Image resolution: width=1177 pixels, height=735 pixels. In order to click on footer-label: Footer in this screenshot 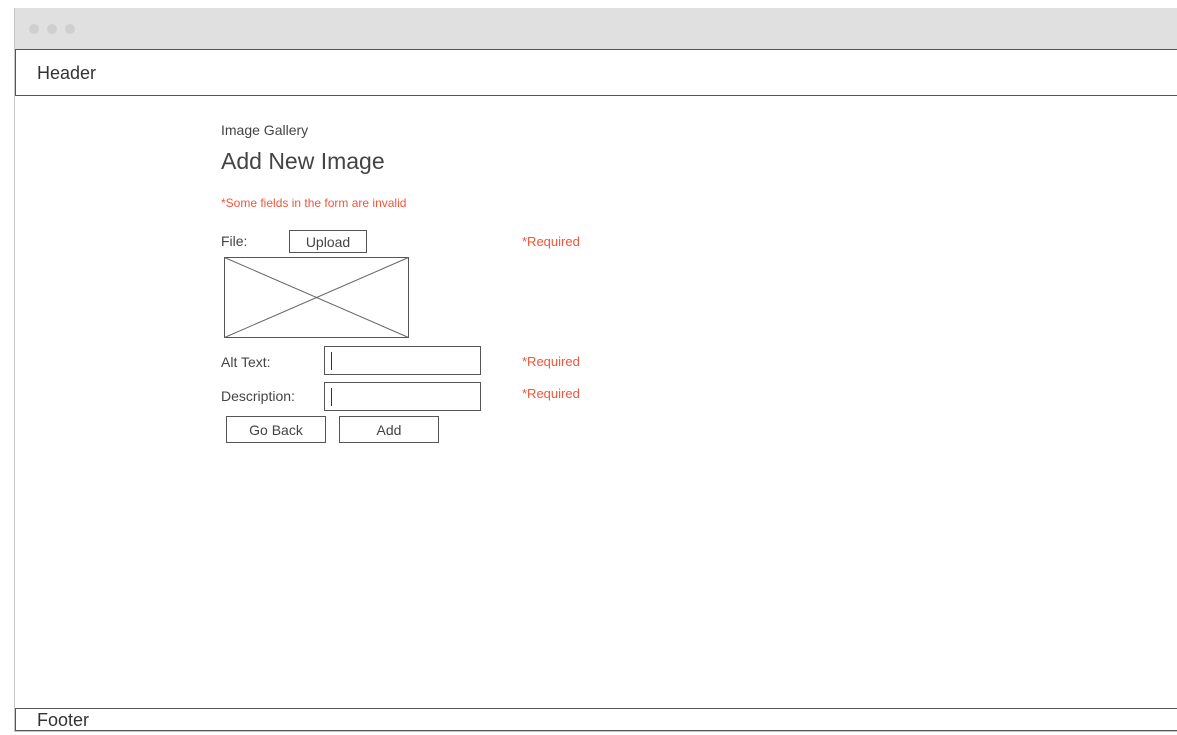, I will do `click(63, 720)`.